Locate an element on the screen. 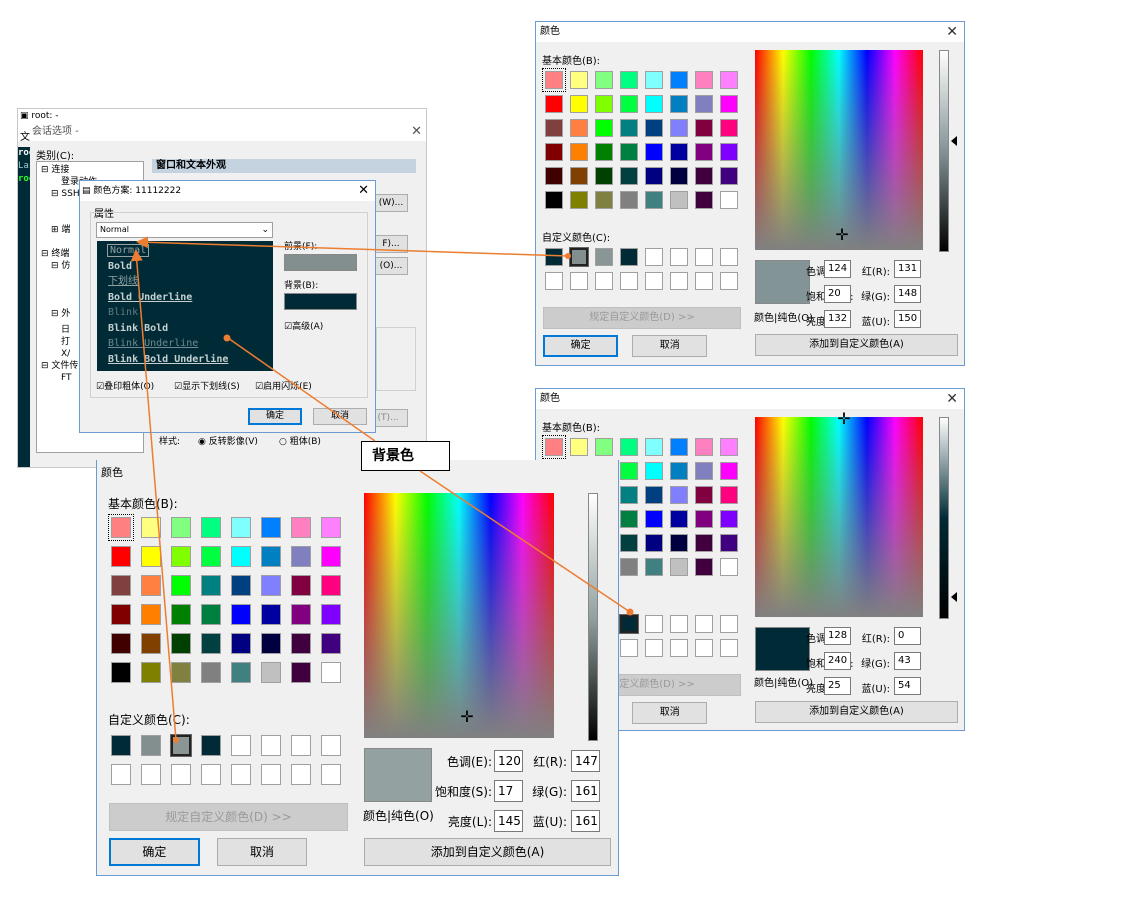  arrow-dot-large is located at coordinates (176, 740).